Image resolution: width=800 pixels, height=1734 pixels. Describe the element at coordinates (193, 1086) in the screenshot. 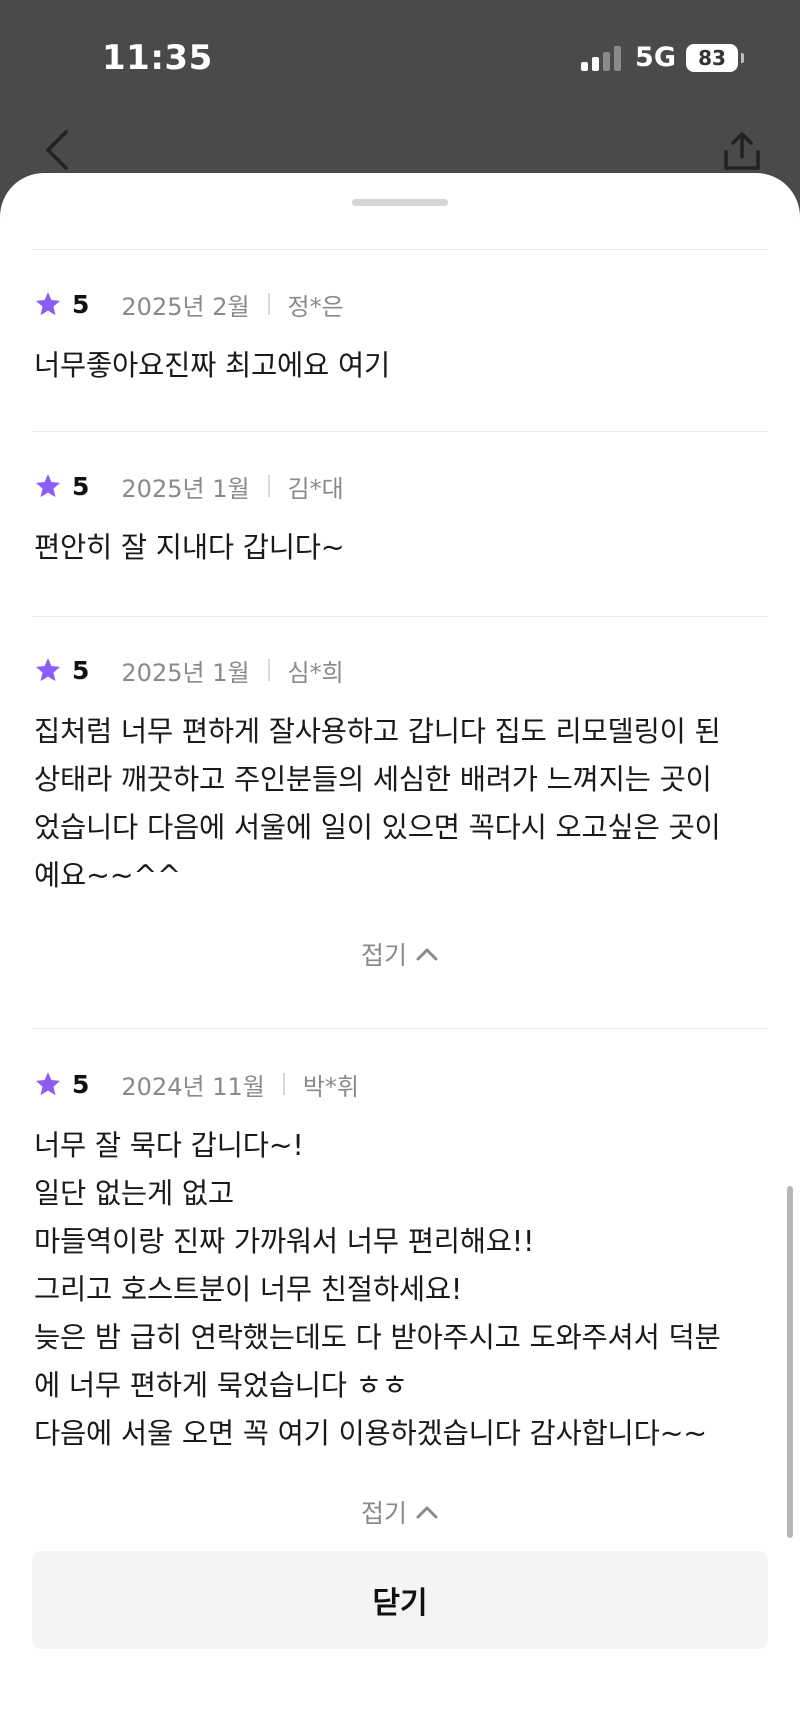

I see `review-date: 2024년 11월` at that location.